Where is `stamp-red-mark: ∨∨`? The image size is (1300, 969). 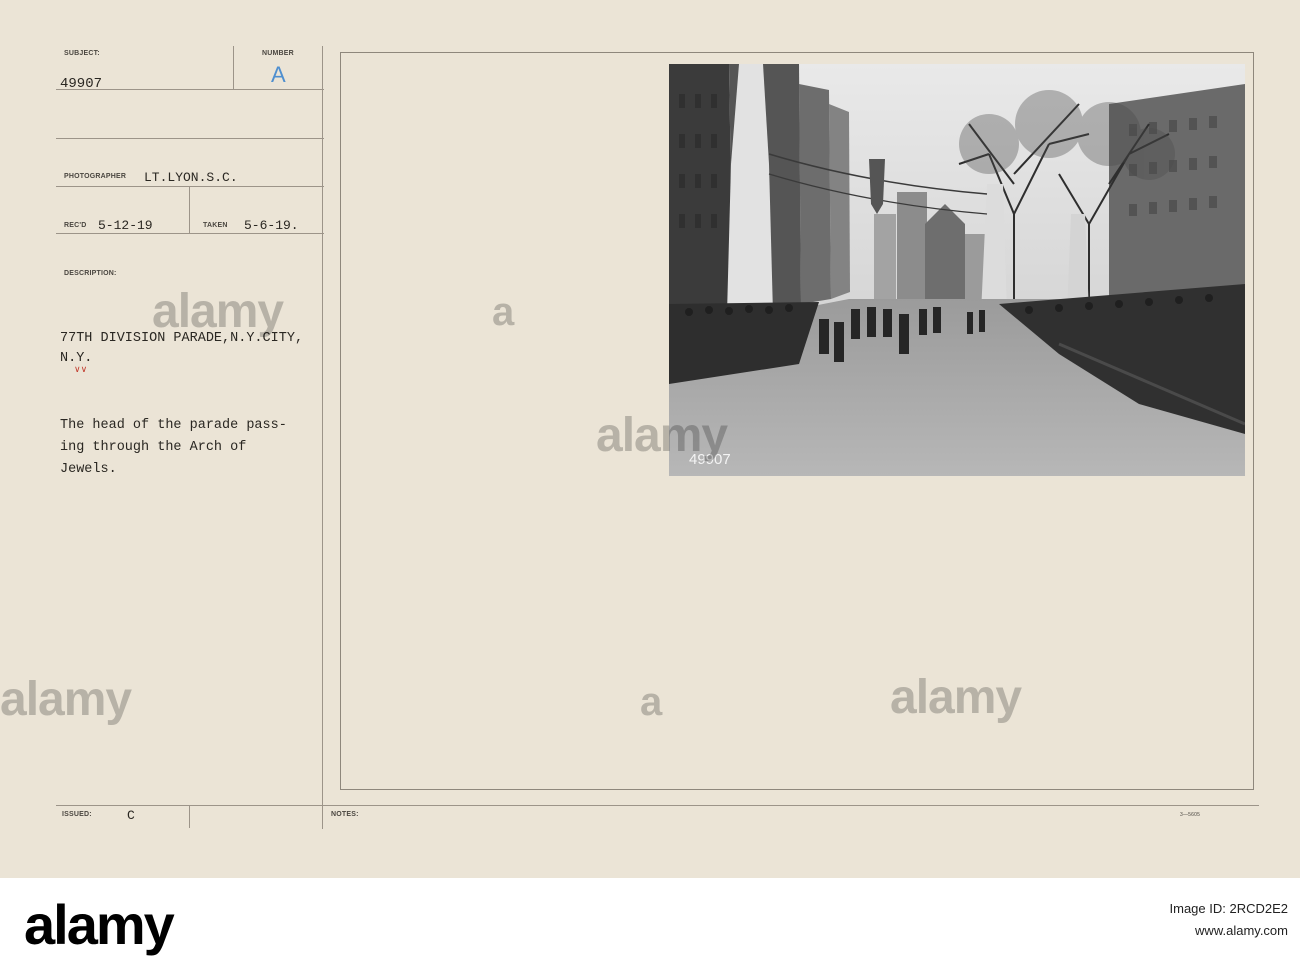
stamp-red-mark: ∨∨ is located at coordinates (81, 369).